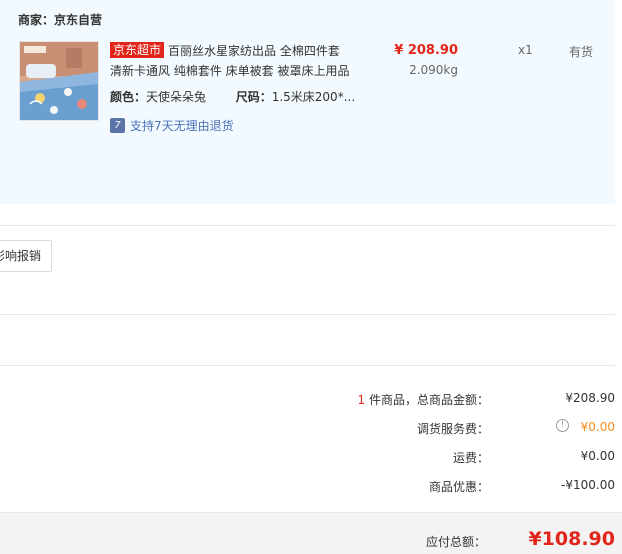  Describe the element at coordinates (230, 71) in the screenshot. I see `product-title-line2: 清新卡通风 纯棉套件 床单被套 被罩床上用品` at that location.